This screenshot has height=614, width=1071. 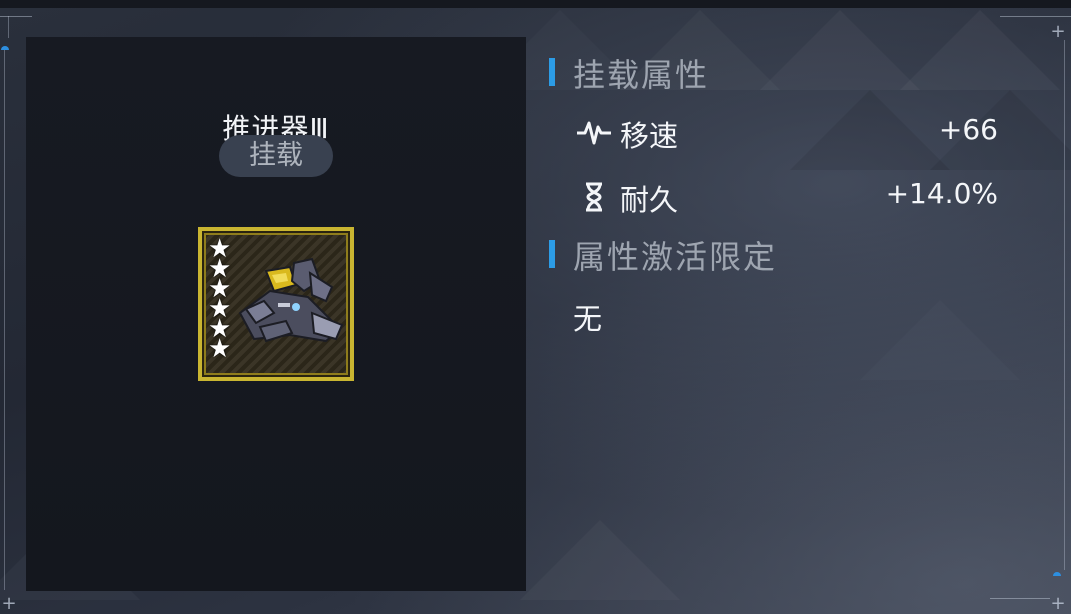 What do you see at coordinates (594, 197) in the screenshot?
I see `hourglass-icon` at bounding box center [594, 197].